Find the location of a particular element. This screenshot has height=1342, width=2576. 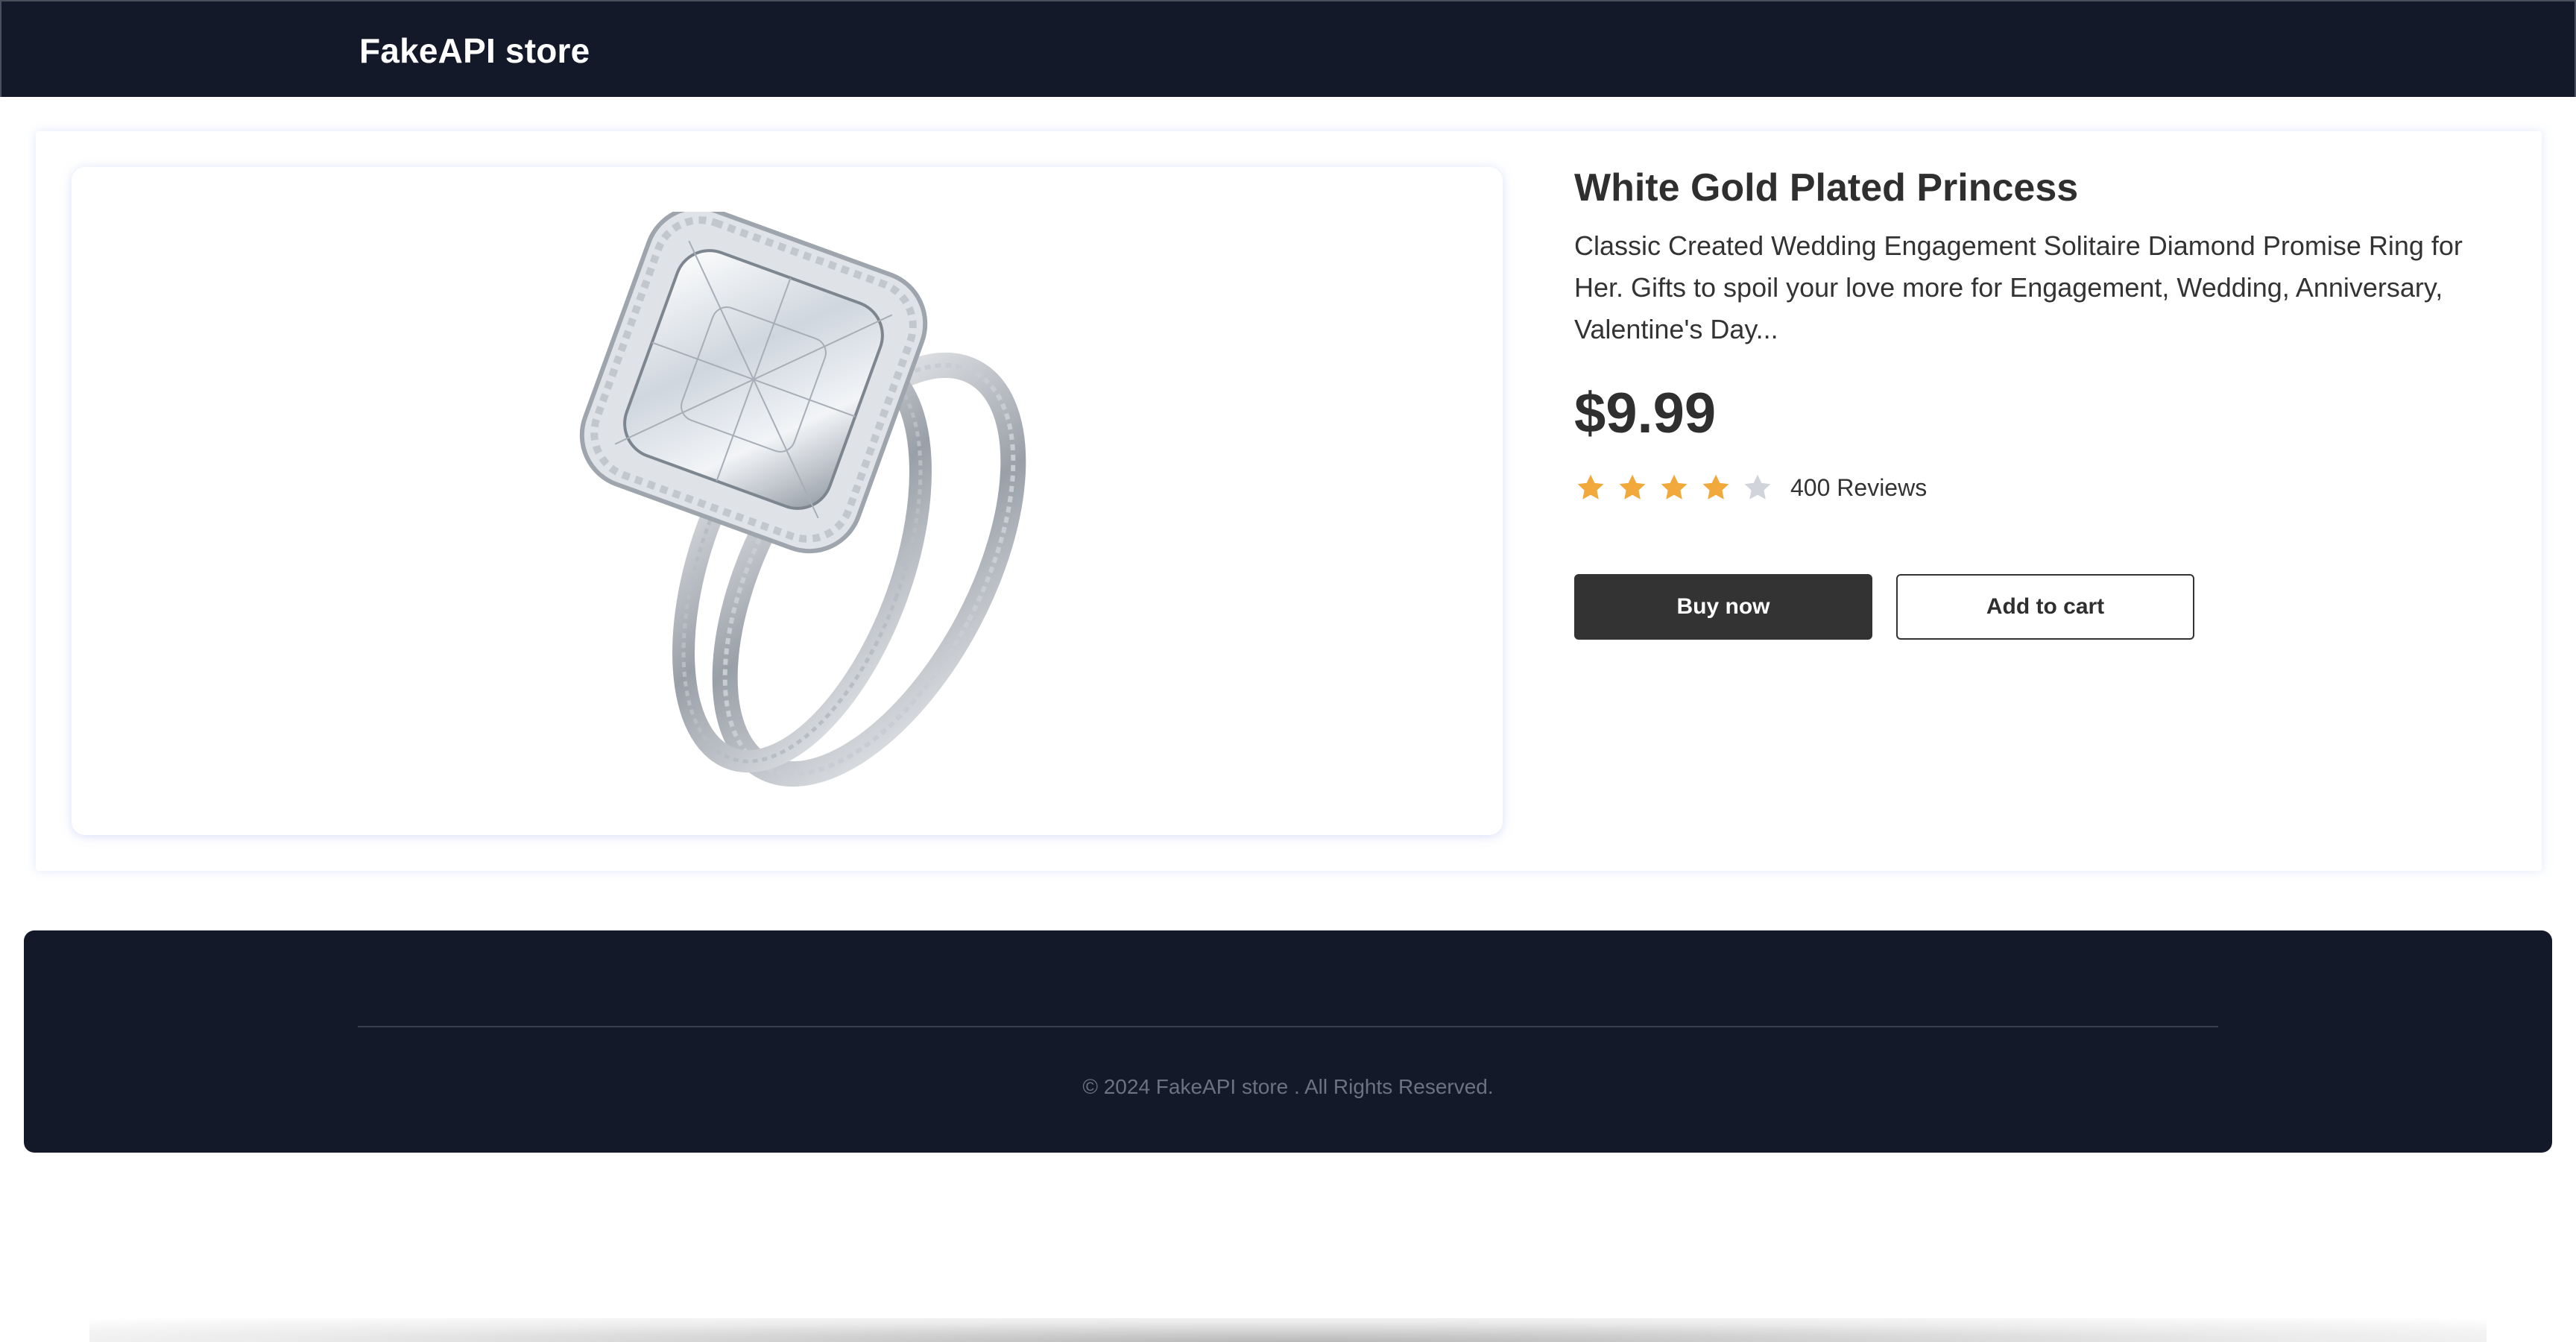

product-price: $9.99 is located at coordinates (1645, 413).